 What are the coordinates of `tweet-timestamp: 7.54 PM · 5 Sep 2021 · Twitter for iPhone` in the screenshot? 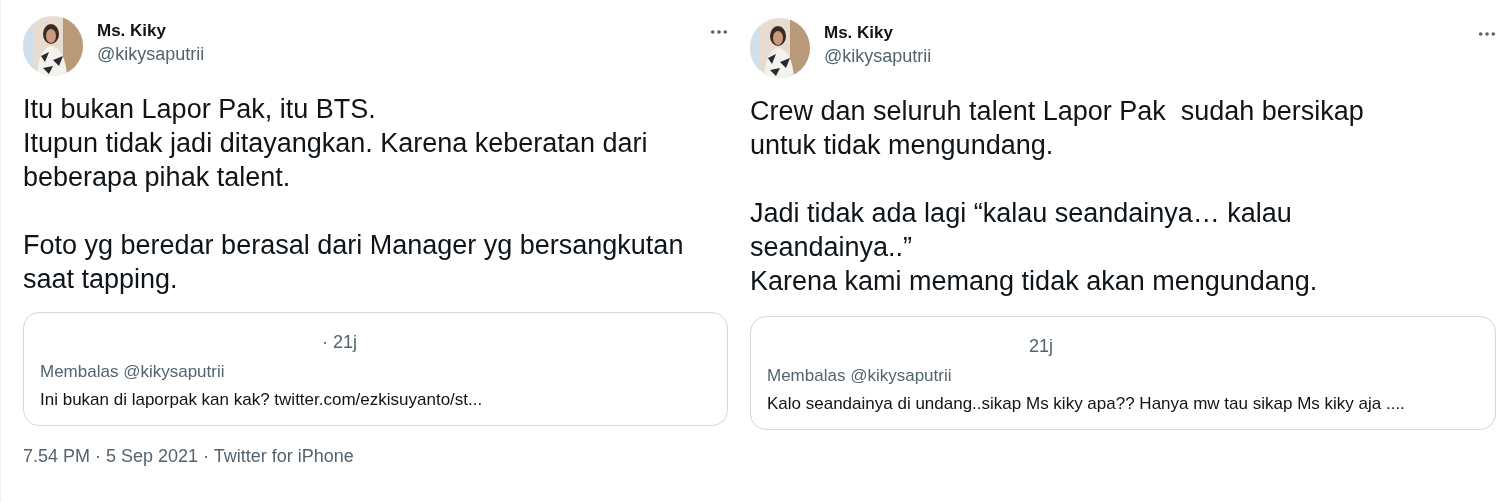 It's located at (189, 456).